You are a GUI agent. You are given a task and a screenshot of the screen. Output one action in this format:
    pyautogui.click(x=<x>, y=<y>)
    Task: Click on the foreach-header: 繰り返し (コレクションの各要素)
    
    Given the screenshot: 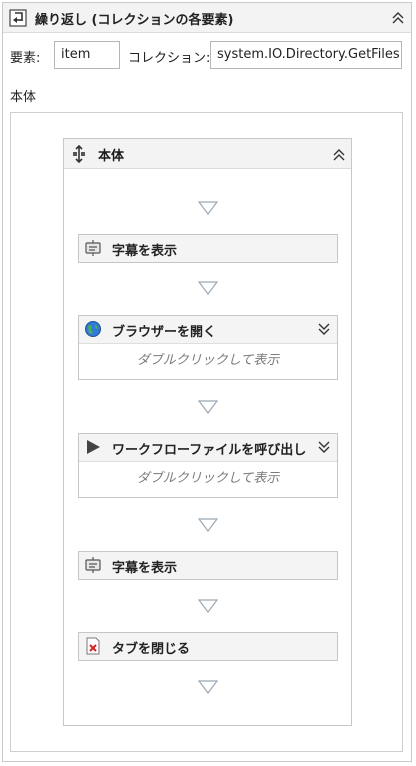 What is the action you would take?
    pyautogui.click(x=207, y=18)
    